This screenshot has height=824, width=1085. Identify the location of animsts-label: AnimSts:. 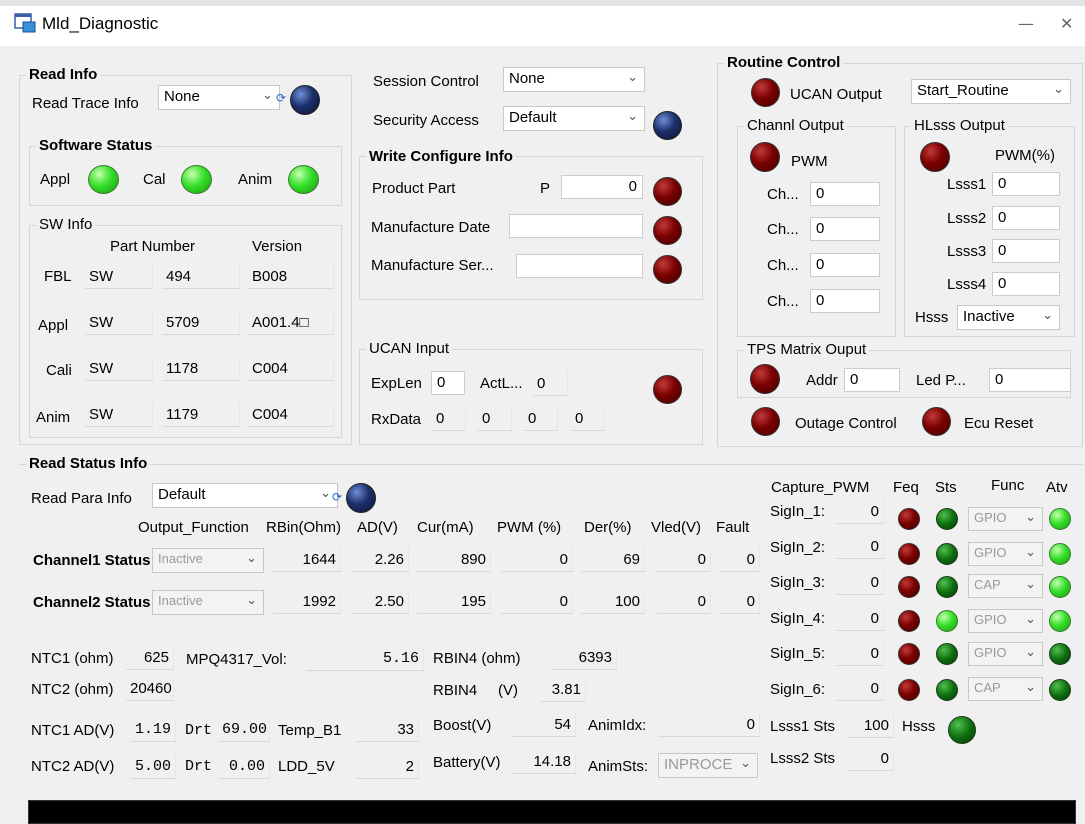
(618, 766).